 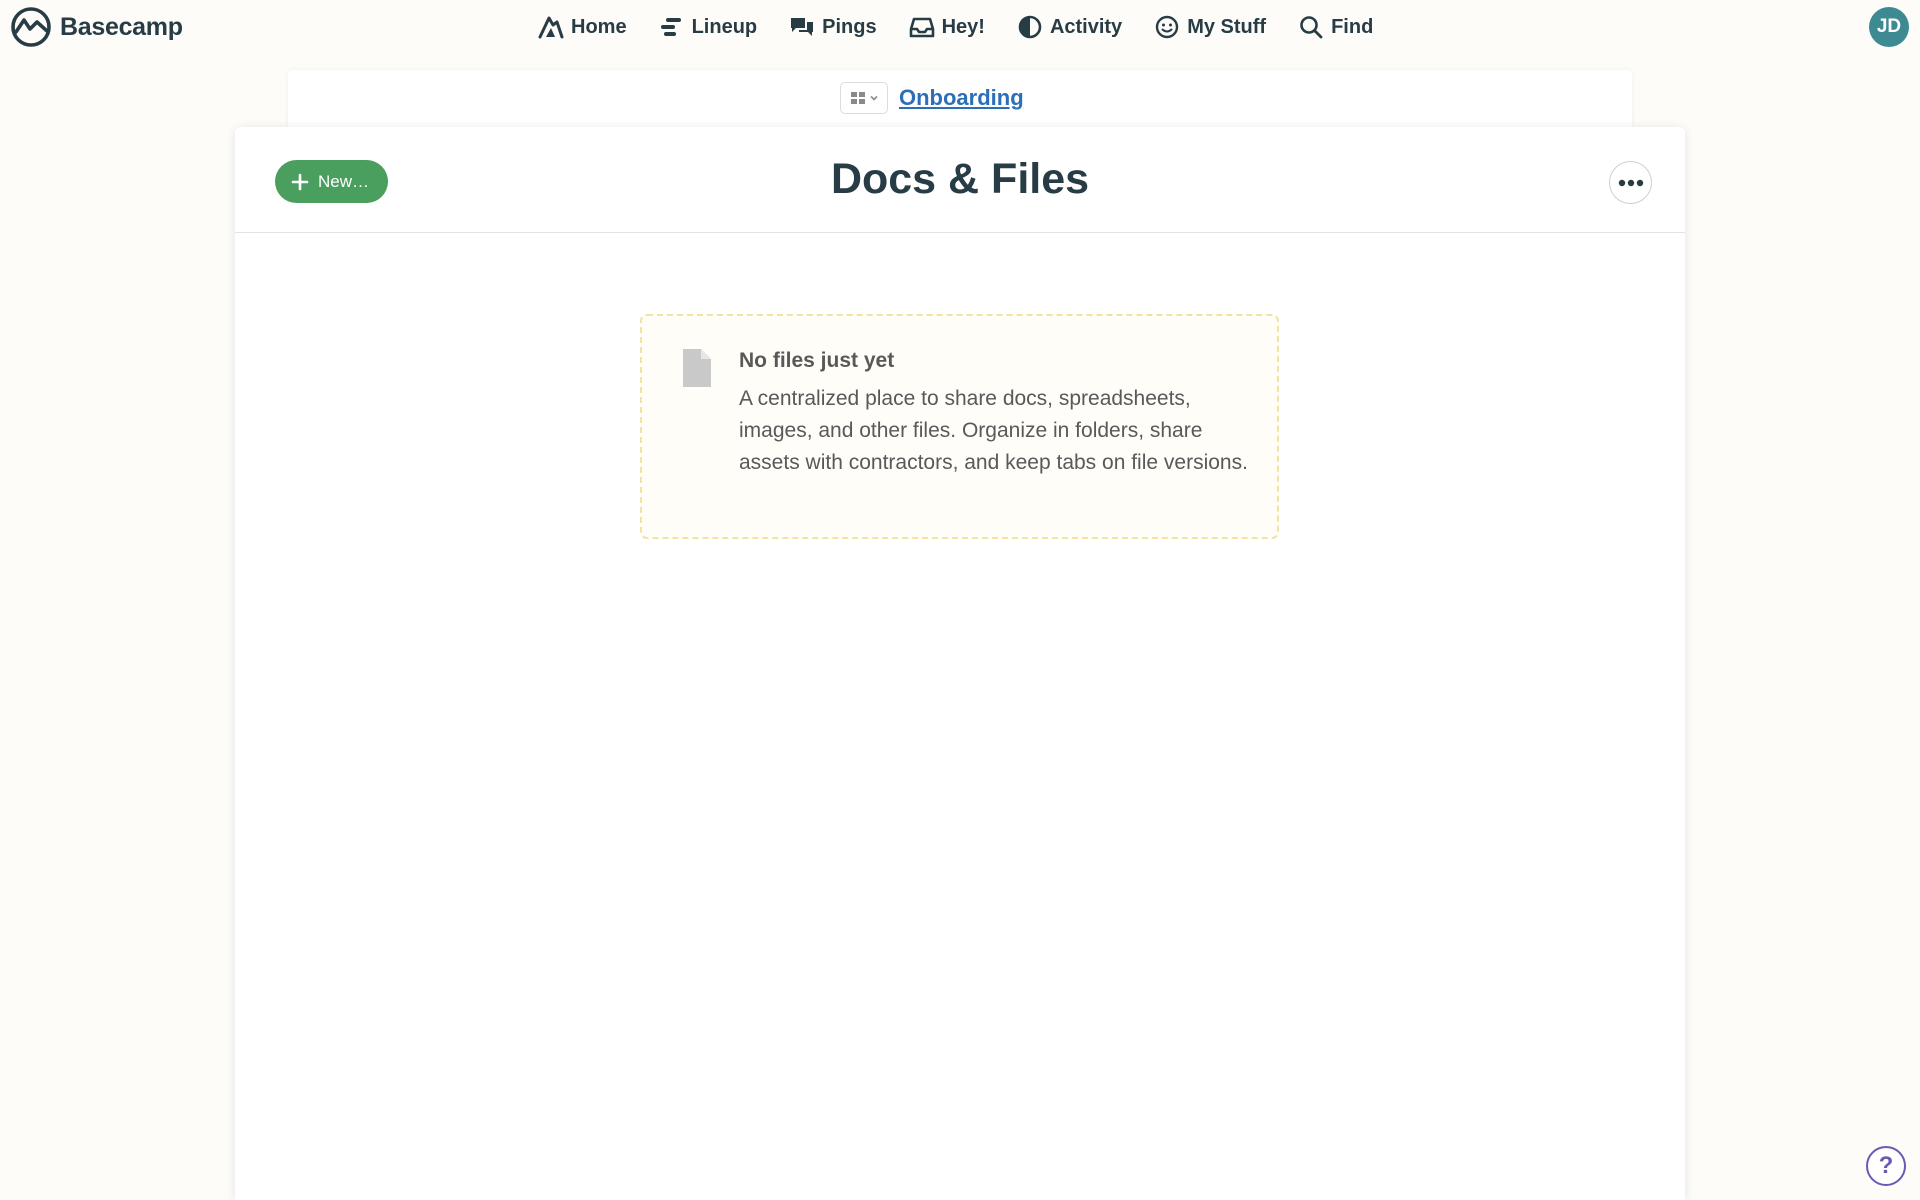 I want to click on basecamp-logo-icon, so click(x=31, y=27).